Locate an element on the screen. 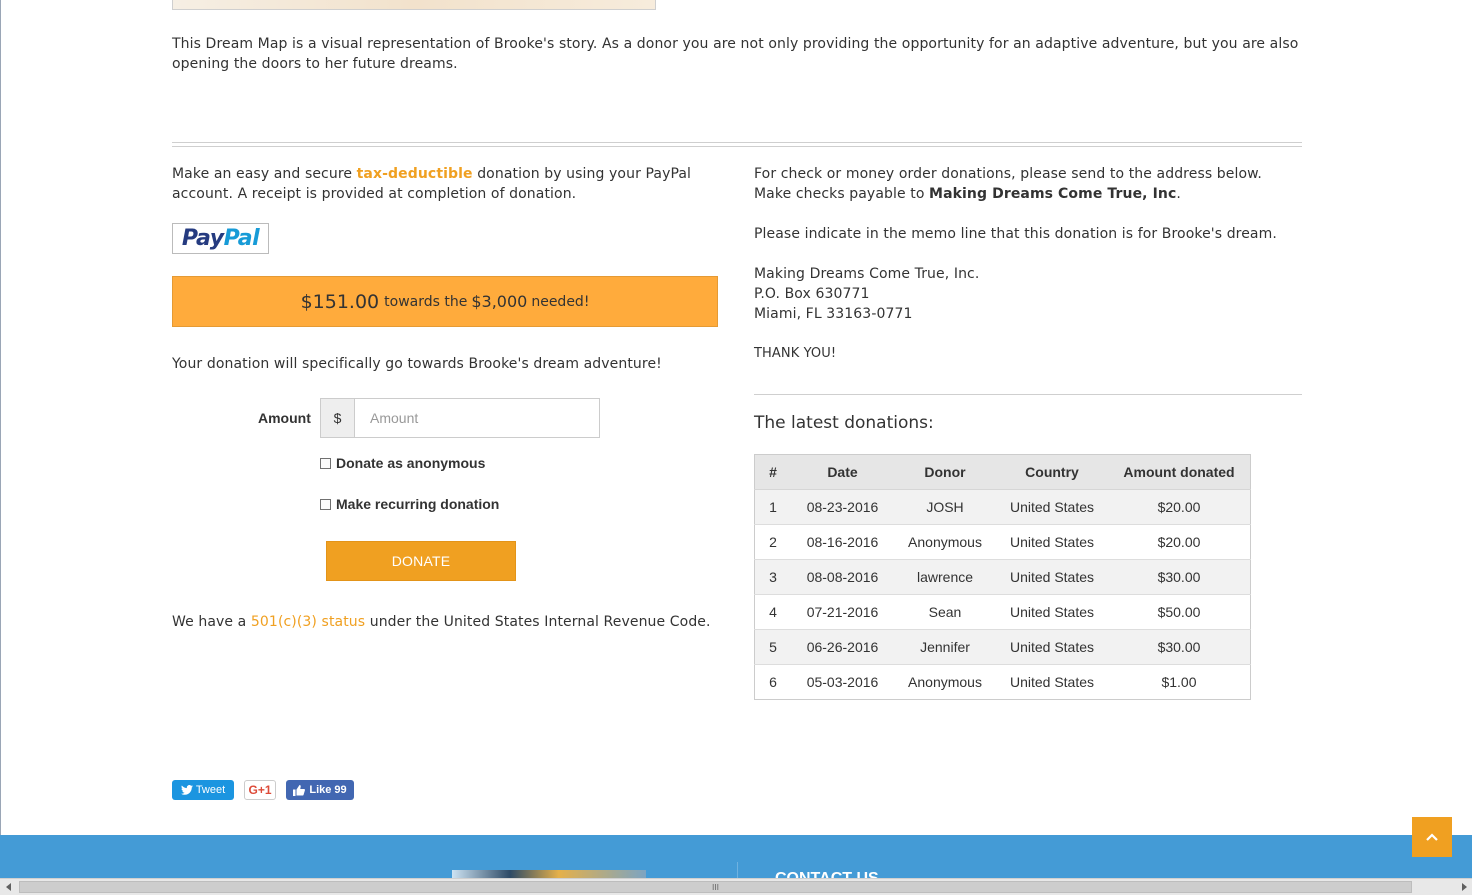  amount-raised: $151.00 is located at coordinates (340, 301).